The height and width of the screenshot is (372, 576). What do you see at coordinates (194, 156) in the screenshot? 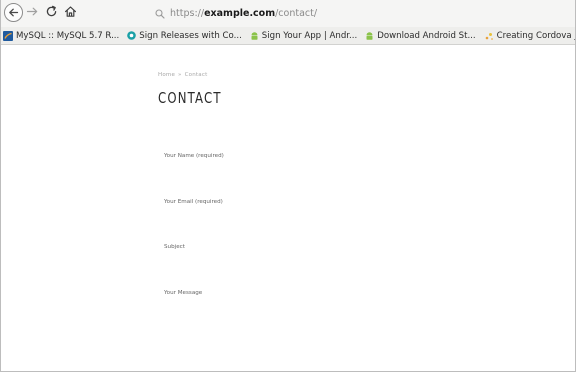
I see `name-field-label: Your Name (required)` at bounding box center [194, 156].